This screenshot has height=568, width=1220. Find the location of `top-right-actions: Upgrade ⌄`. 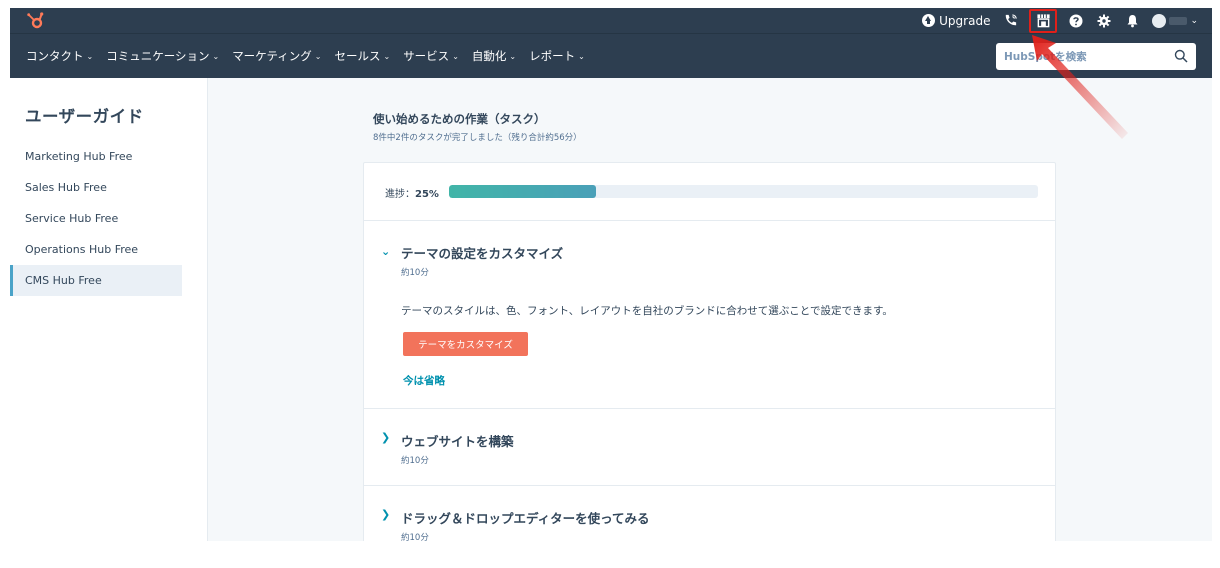

top-right-actions: Upgrade ⌄ is located at coordinates (1060, 20).